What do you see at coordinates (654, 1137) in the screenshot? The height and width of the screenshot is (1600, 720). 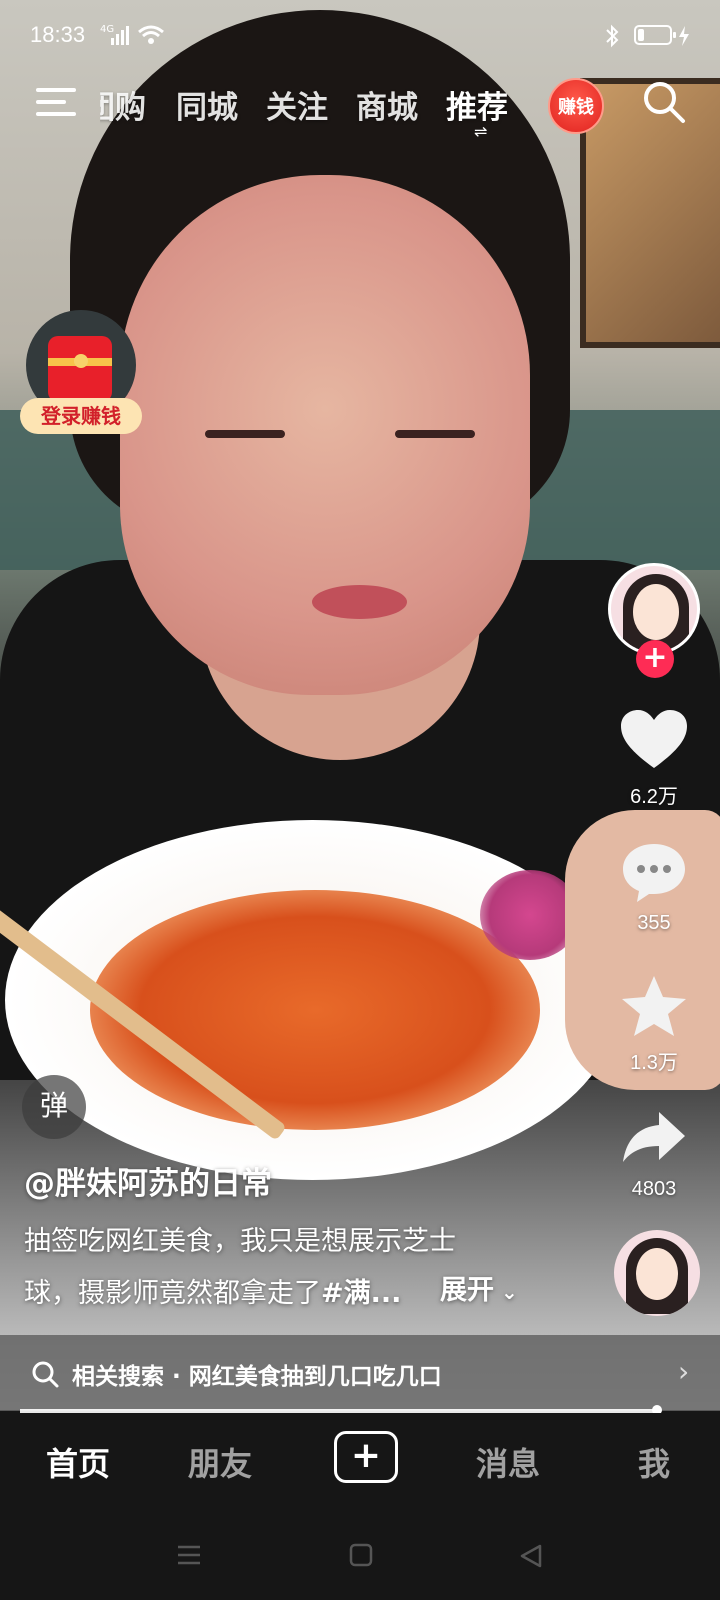 I see `share-arrow-icon` at bounding box center [654, 1137].